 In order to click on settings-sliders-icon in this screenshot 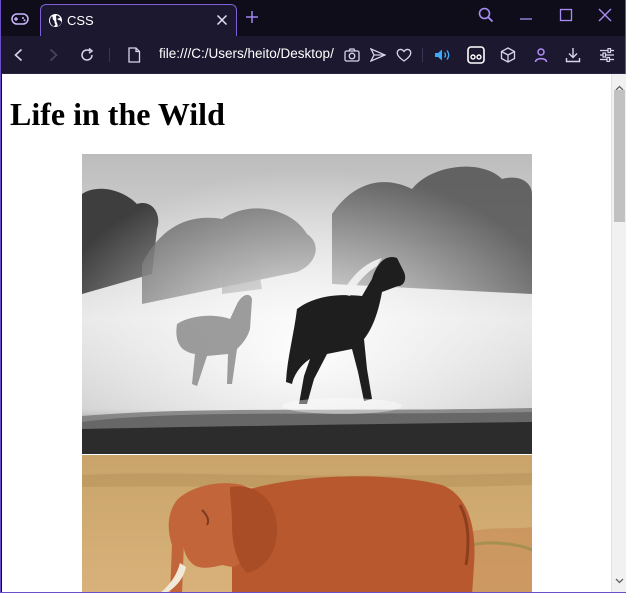, I will do `click(607, 55)`.